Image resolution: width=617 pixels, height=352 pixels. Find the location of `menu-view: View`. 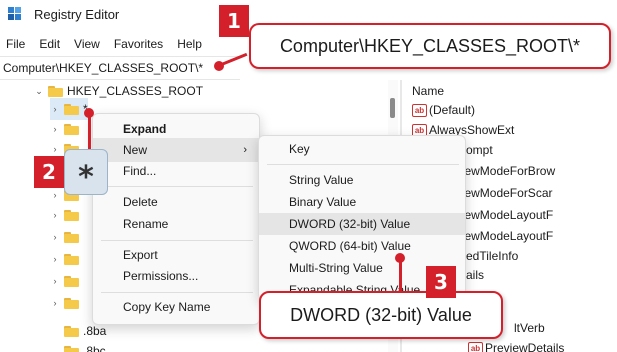

menu-view: View is located at coordinates (87, 44).